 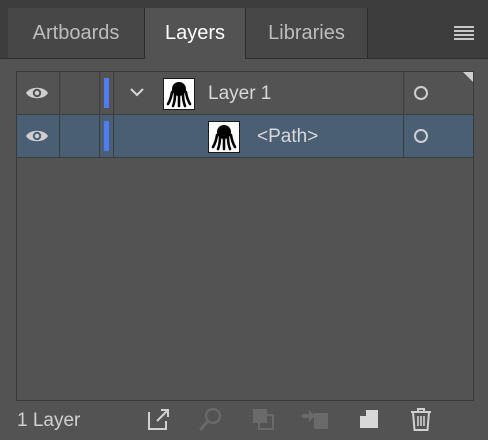 What do you see at coordinates (195, 33) in the screenshot?
I see `tab-layers: Layers` at bounding box center [195, 33].